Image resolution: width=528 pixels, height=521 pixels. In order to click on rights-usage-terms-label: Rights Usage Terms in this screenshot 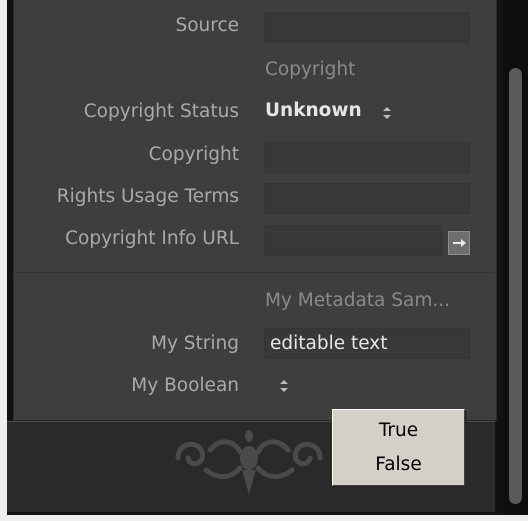, I will do `click(147, 196)`.